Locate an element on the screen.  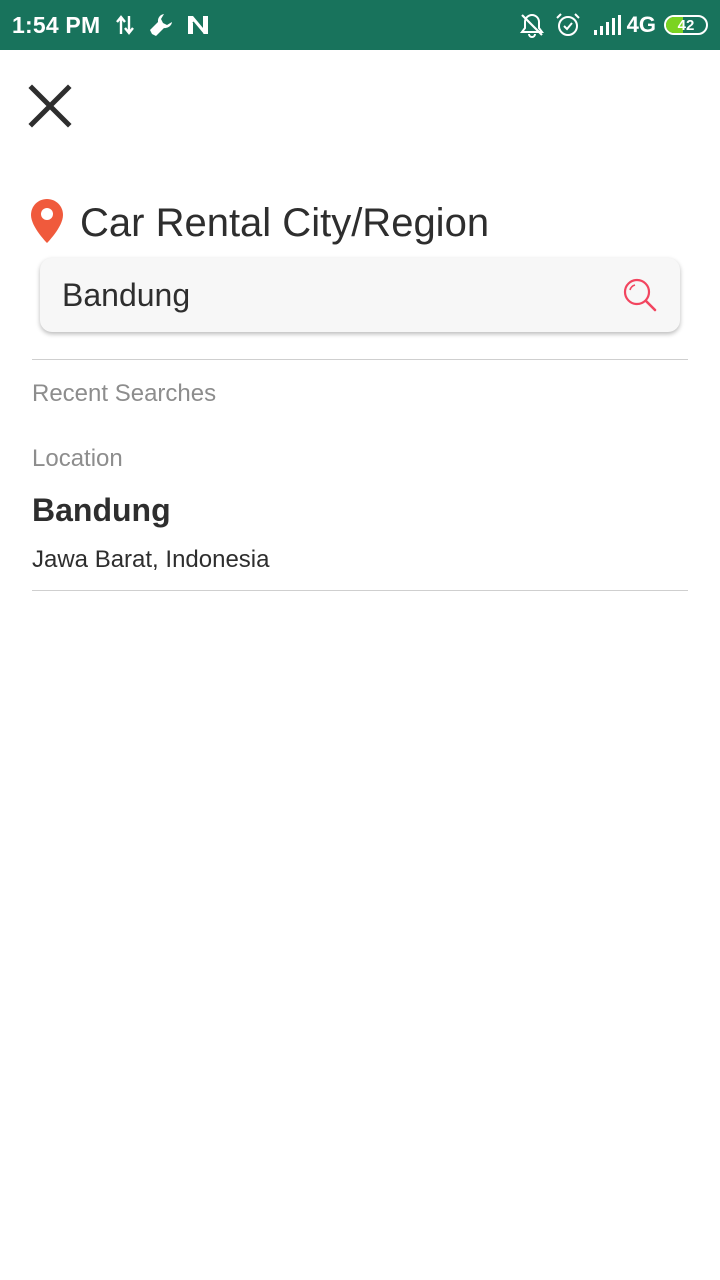
battery-indicator: 42 is located at coordinates (686, 25).